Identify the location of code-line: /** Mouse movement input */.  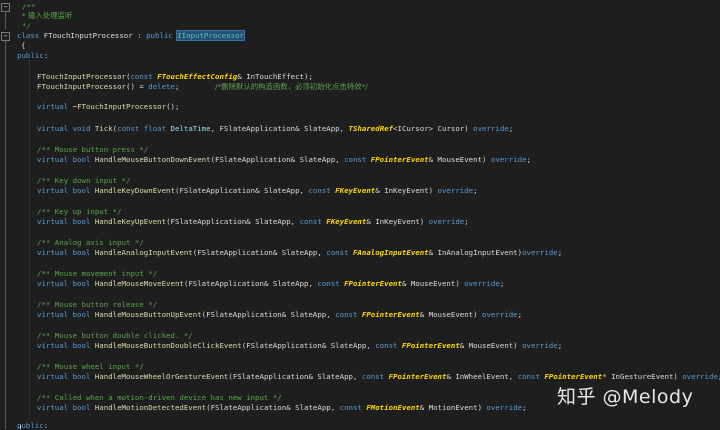
(97, 273).